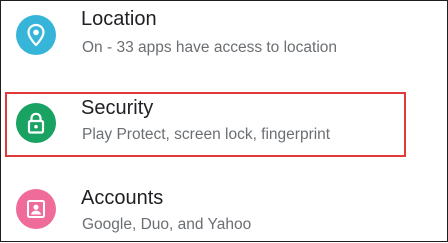 This screenshot has height=243, width=448. Describe the element at coordinates (122, 198) in the screenshot. I see `settings-item-title: Accounts` at that location.